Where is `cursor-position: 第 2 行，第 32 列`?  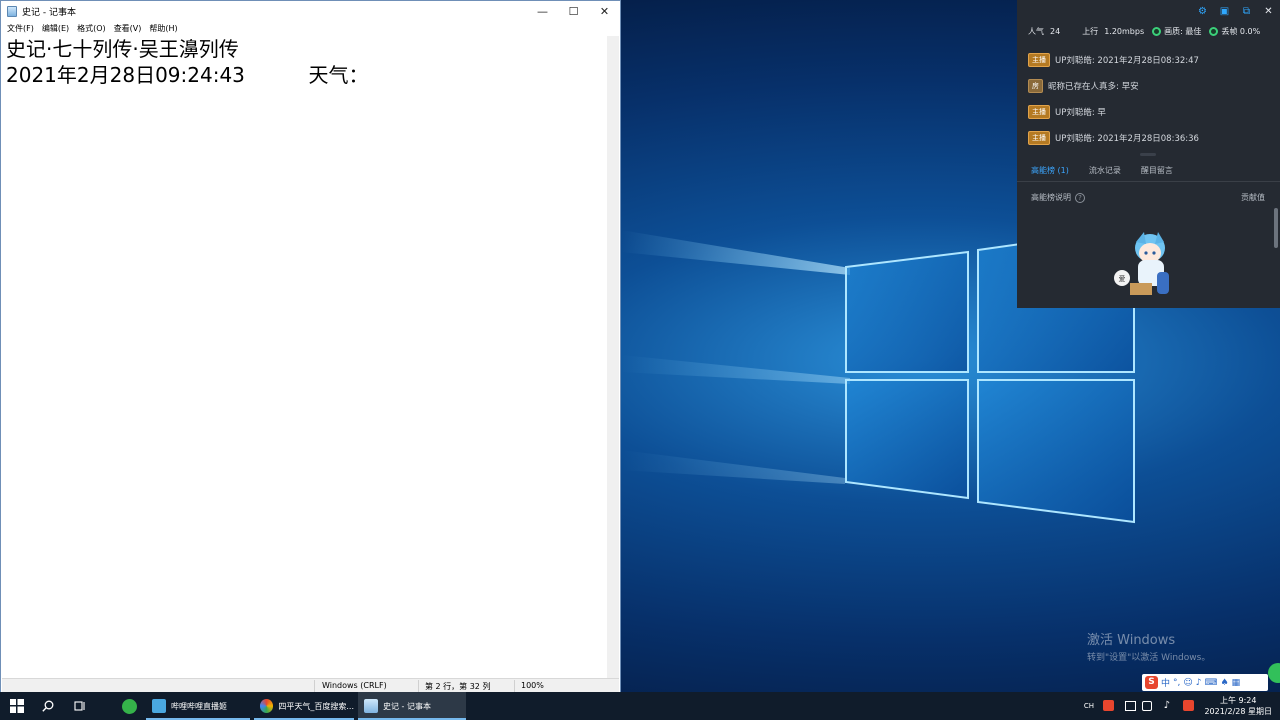 cursor-position: 第 2 行，第 32 列 is located at coordinates (458, 686).